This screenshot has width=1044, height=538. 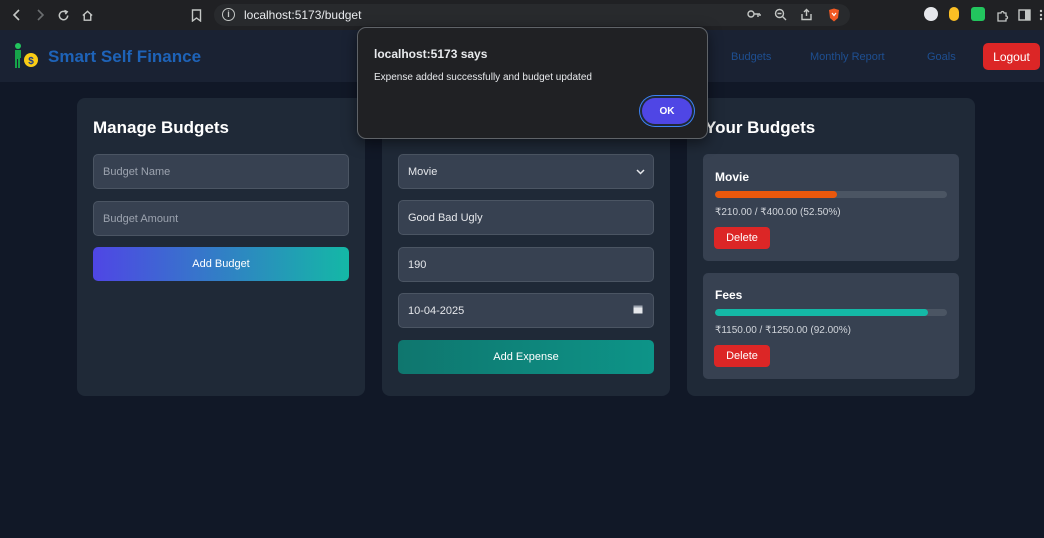 I want to click on category-value: Movie, so click(x=423, y=171).